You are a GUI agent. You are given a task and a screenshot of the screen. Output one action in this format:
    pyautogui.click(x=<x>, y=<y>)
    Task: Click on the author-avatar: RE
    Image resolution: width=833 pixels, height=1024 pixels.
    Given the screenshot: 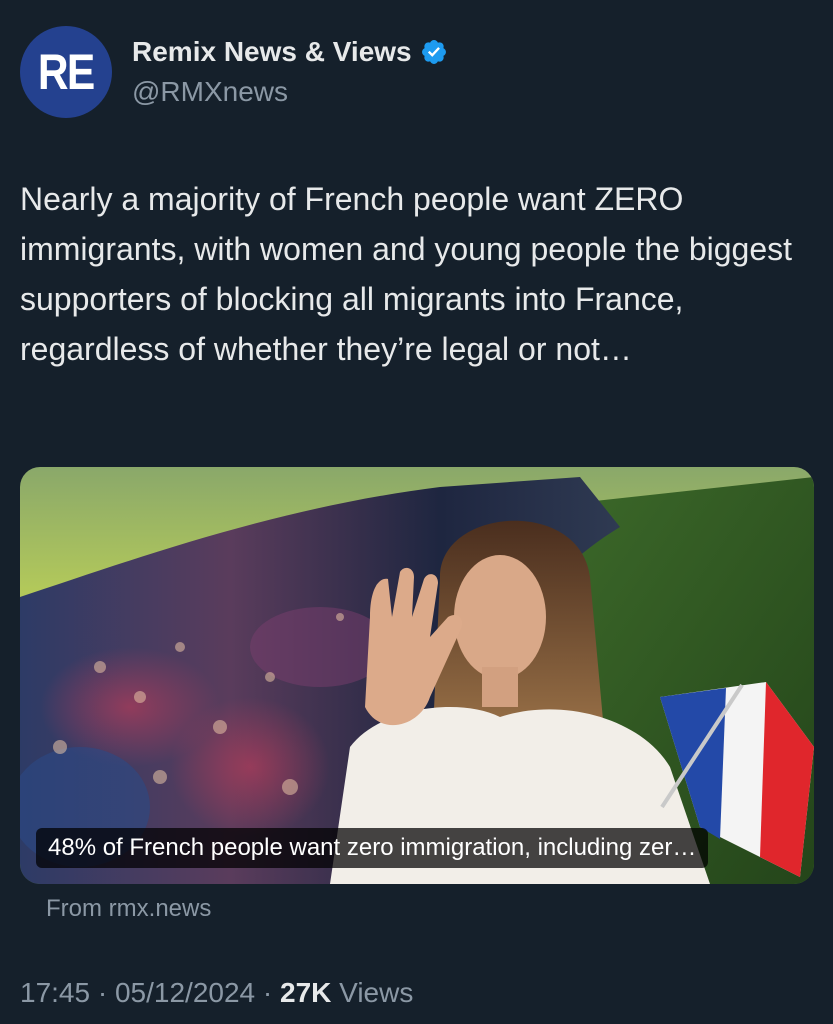 What is the action you would take?
    pyautogui.click(x=66, y=72)
    